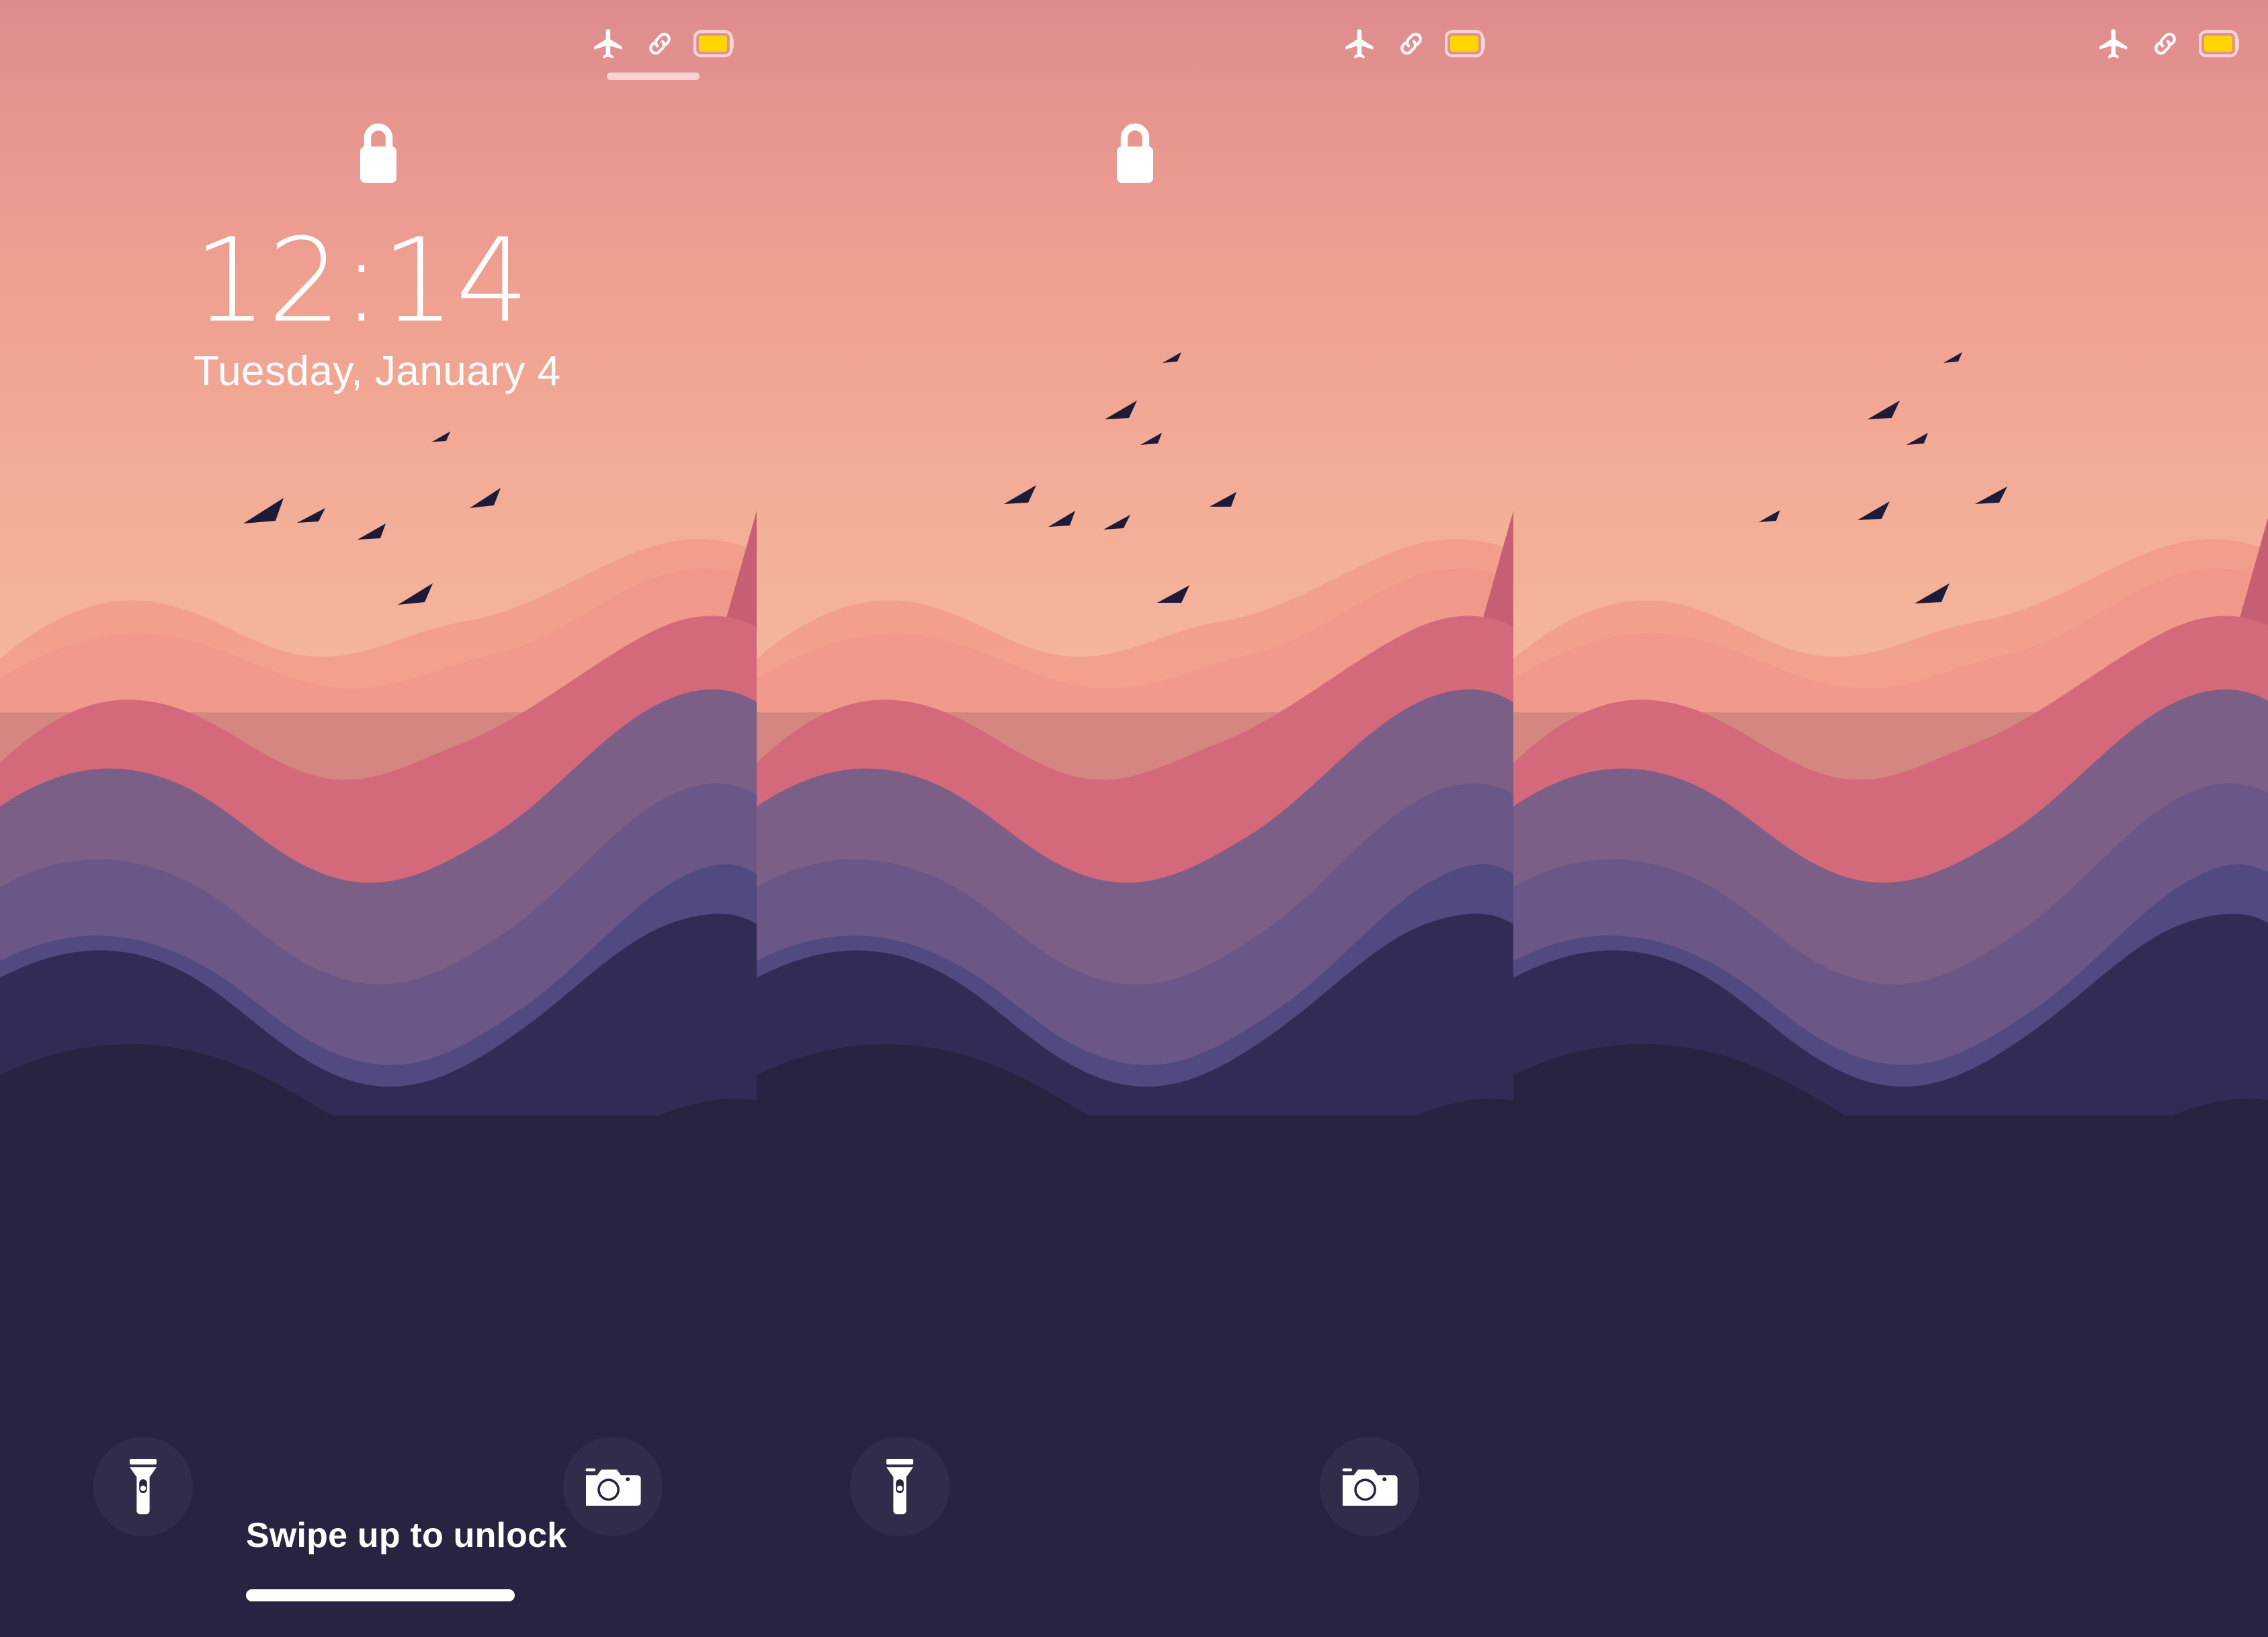  Describe the element at coordinates (378, 372) in the screenshot. I see `clock-date: Tuesday, January 4` at that location.